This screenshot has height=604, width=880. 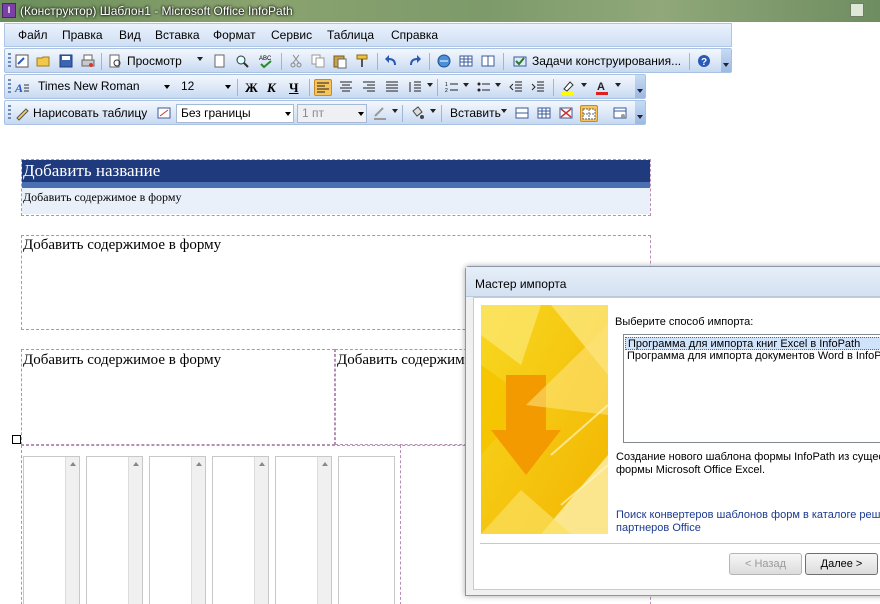 What do you see at coordinates (251, 88) in the screenshot?
I see `bold-button: Ж` at bounding box center [251, 88].